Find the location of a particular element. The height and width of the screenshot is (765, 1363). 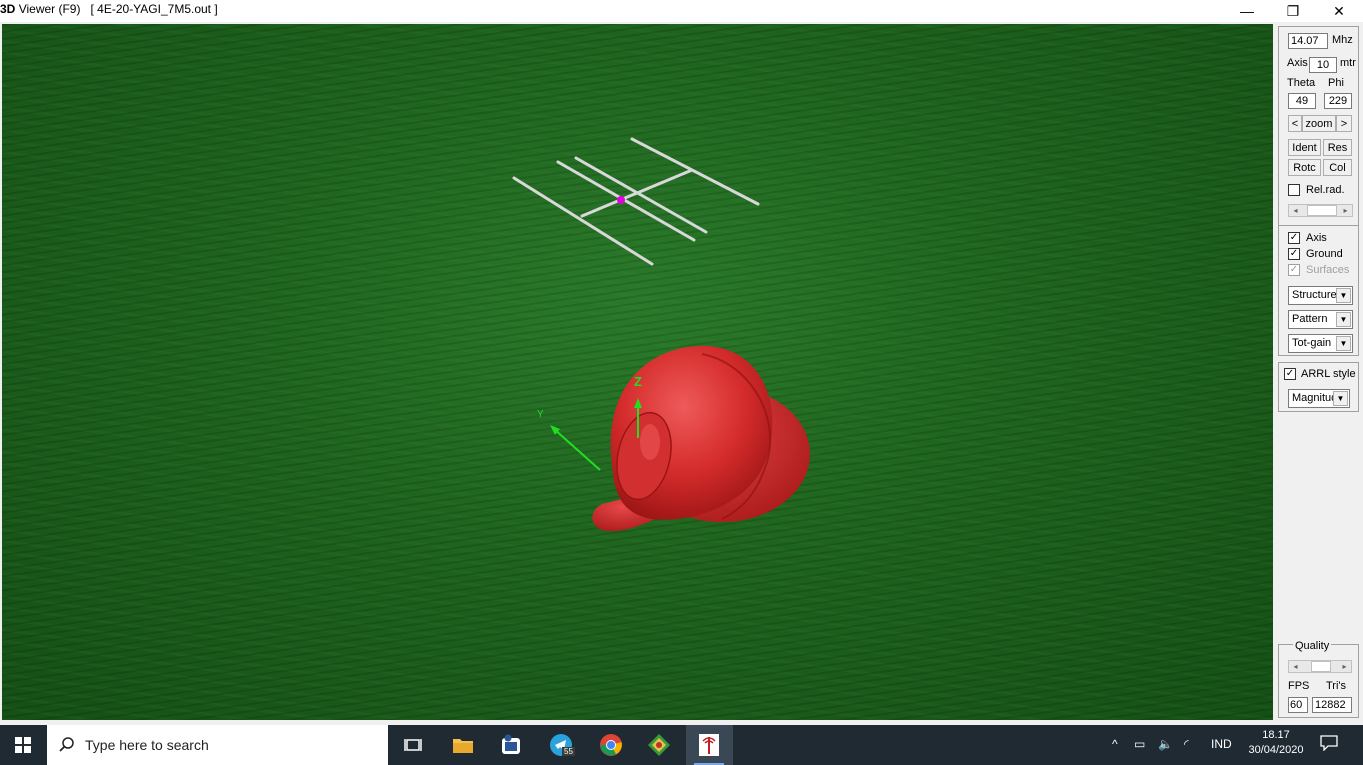

file-label: [ 4E-20-YAGI_7M5.out ] is located at coordinates (154, 9).